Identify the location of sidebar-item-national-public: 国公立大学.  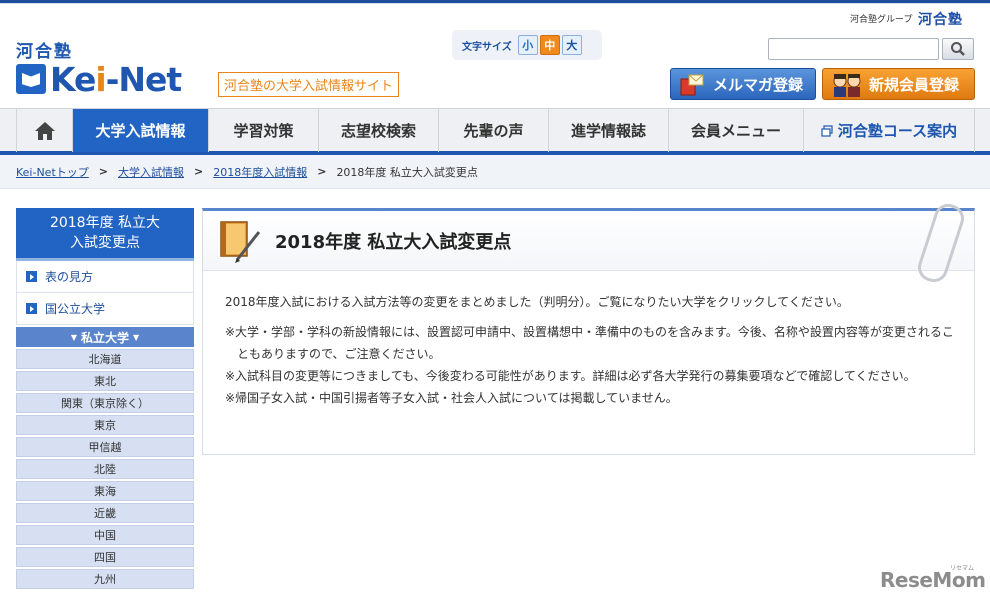
(105, 309).